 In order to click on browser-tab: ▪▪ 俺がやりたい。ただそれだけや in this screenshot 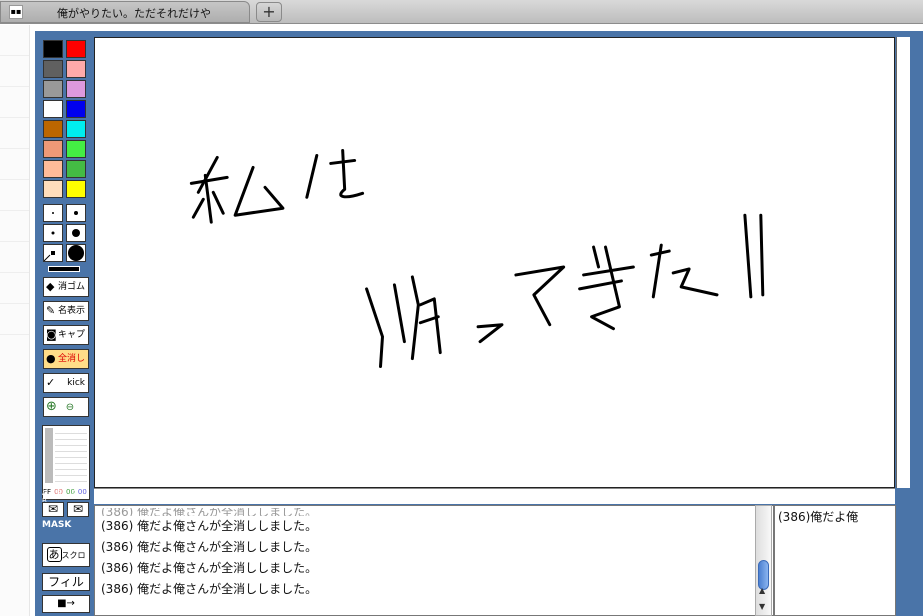, I will do `click(125, 12)`.